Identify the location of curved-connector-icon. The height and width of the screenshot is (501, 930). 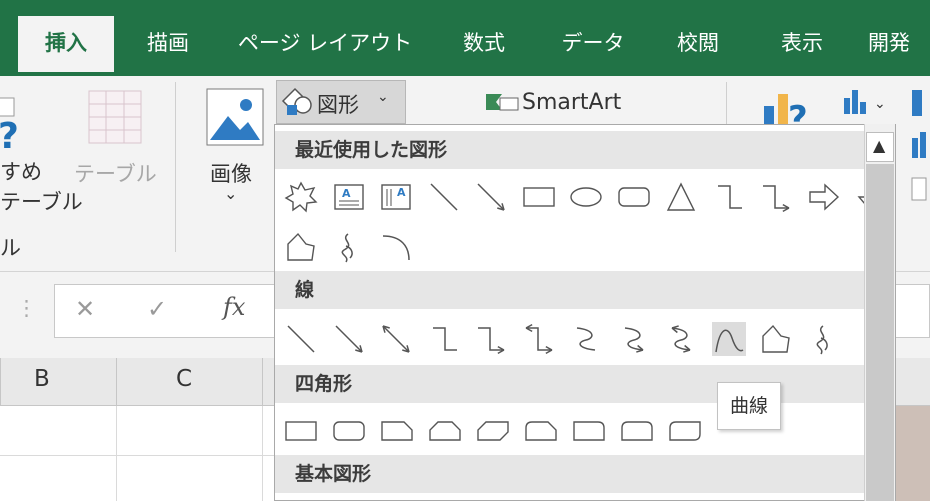
(586, 339).